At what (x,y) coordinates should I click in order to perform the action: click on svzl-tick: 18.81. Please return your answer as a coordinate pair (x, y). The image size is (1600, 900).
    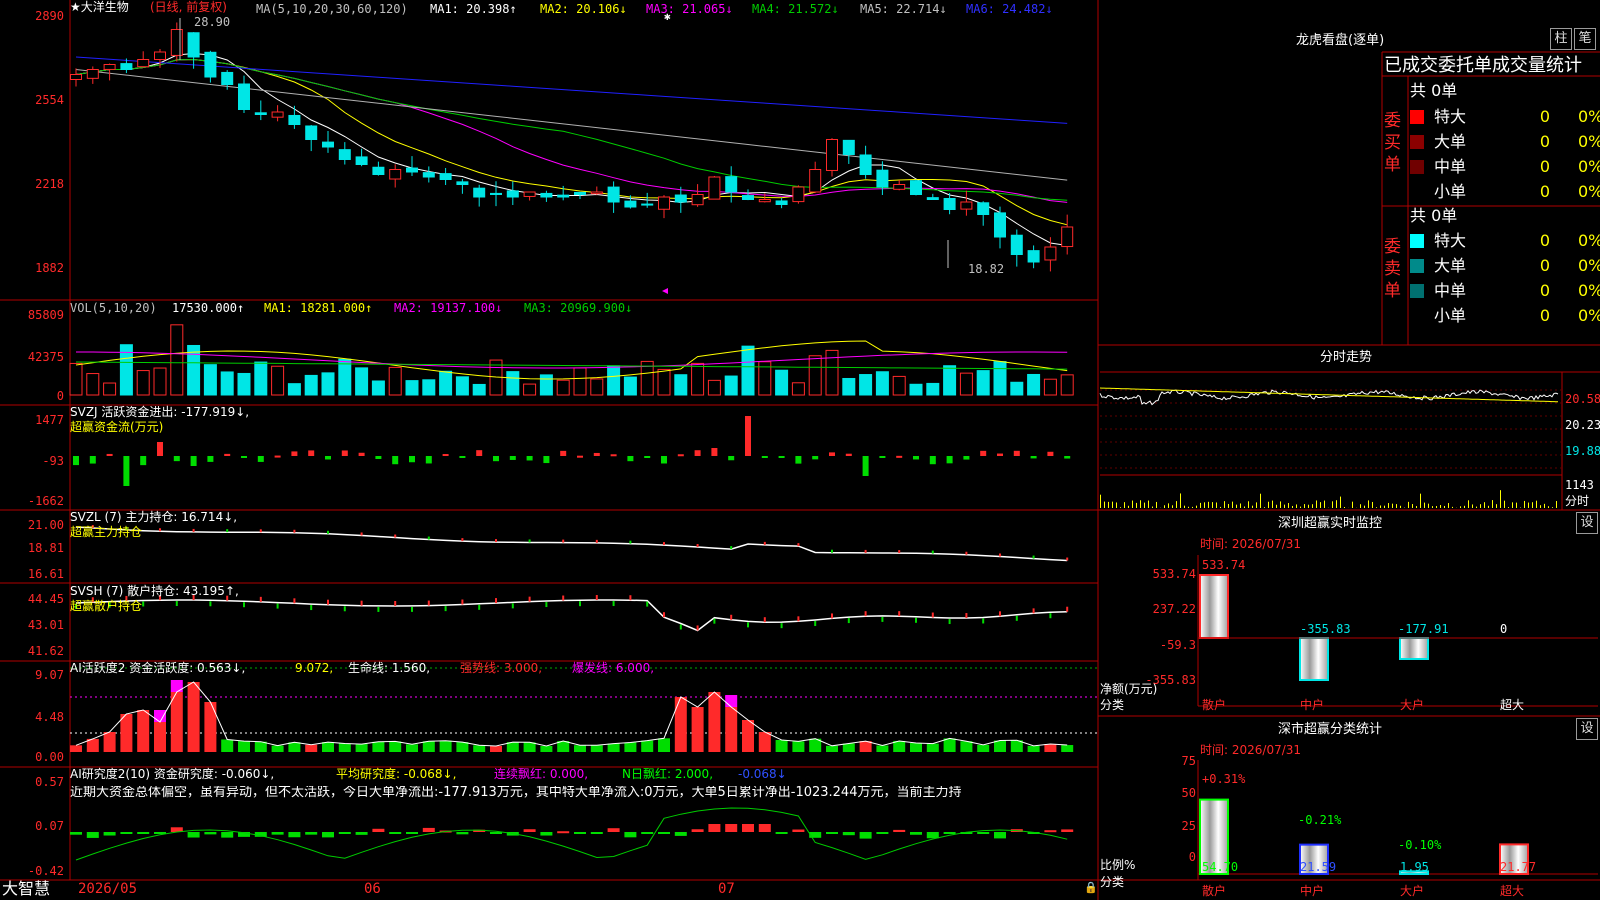
    Looking at the image, I should click on (45, 548).